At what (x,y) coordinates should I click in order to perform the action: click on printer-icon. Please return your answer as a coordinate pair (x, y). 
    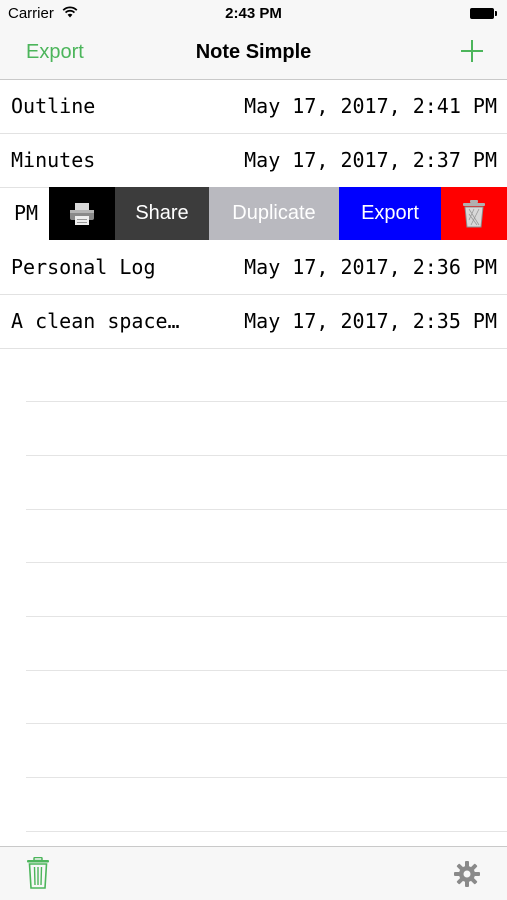
    Looking at the image, I should click on (82, 213).